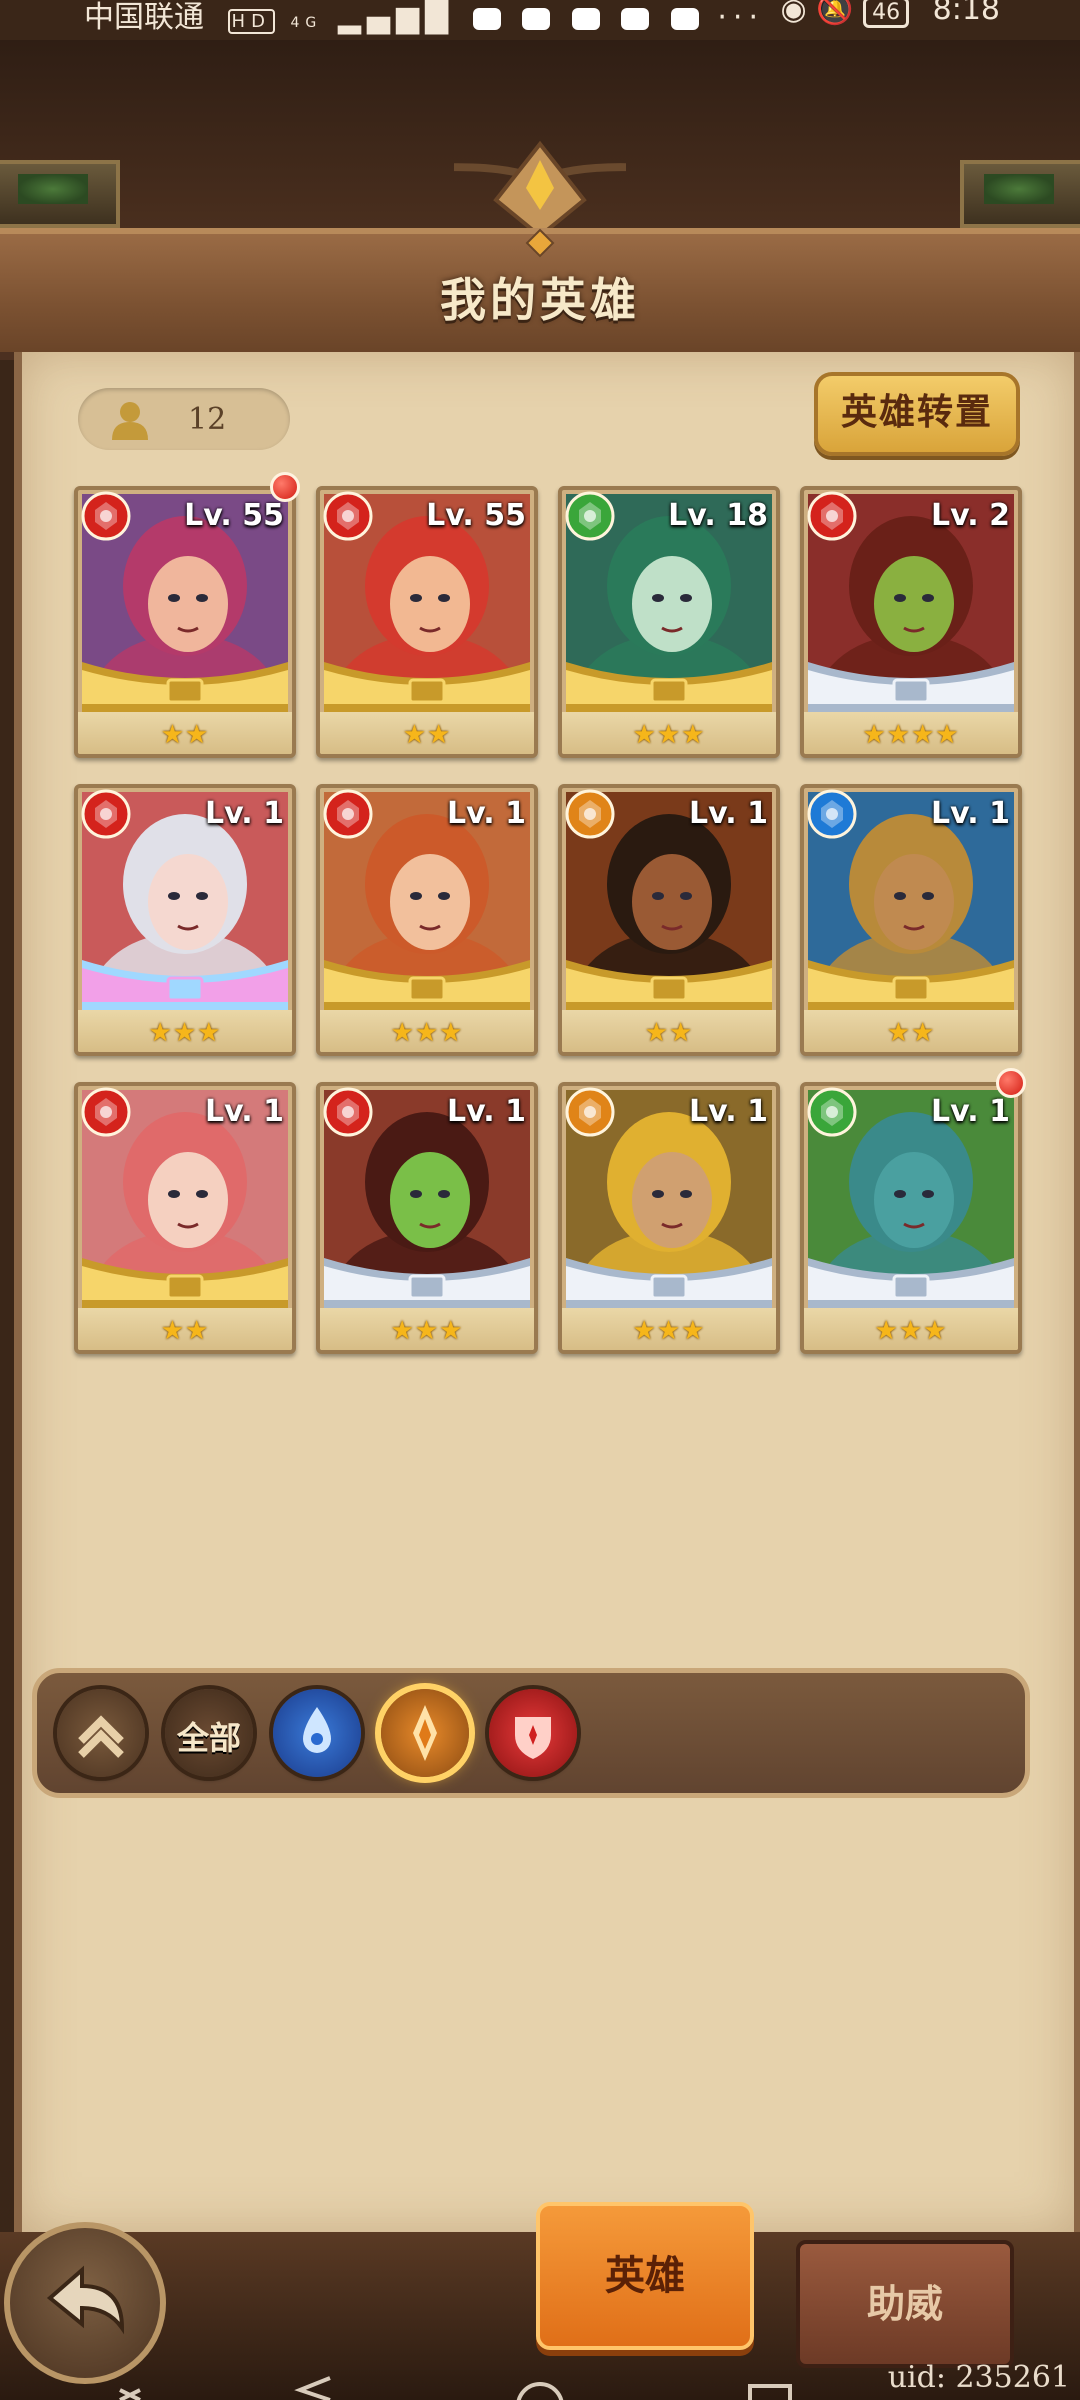 The image size is (1080, 2400). I want to click on signal-icons: HD 4G ▂▄▆█ ···, so click(495, 17).